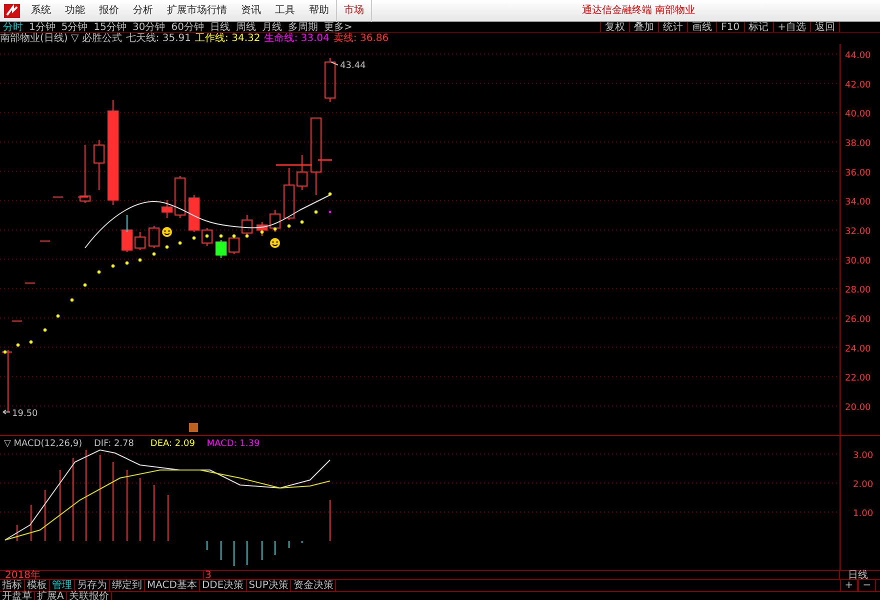 The width and height of the screenshot is (880, 600). What do you see at coordinates (127, 585) in the screenshot?
I see `formula-tab: 绑定到` at bounding box center [127, 585].